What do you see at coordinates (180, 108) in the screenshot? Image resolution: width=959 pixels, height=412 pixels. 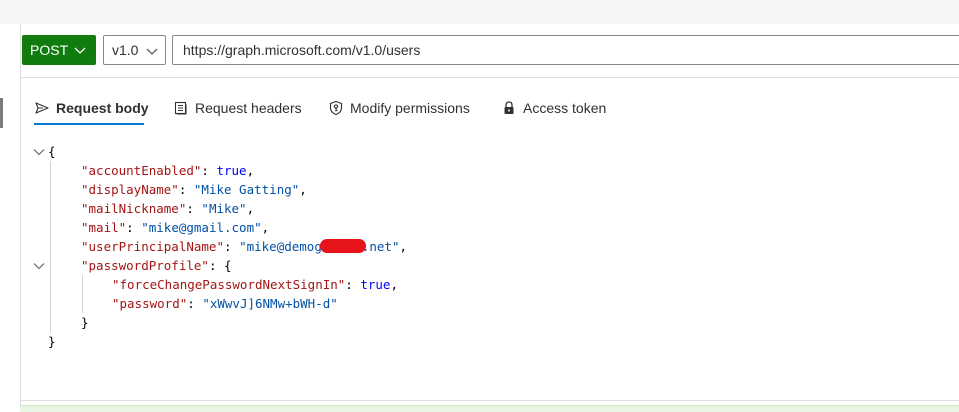 I see `headers-icon` at bounding box center [180, 108].